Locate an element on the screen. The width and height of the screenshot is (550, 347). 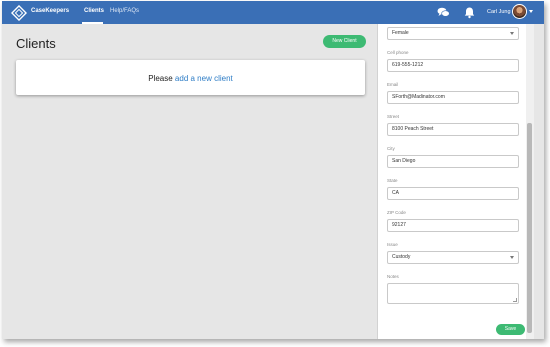
empty-state-card: Please add a new client is located at coordinates (190, 77).